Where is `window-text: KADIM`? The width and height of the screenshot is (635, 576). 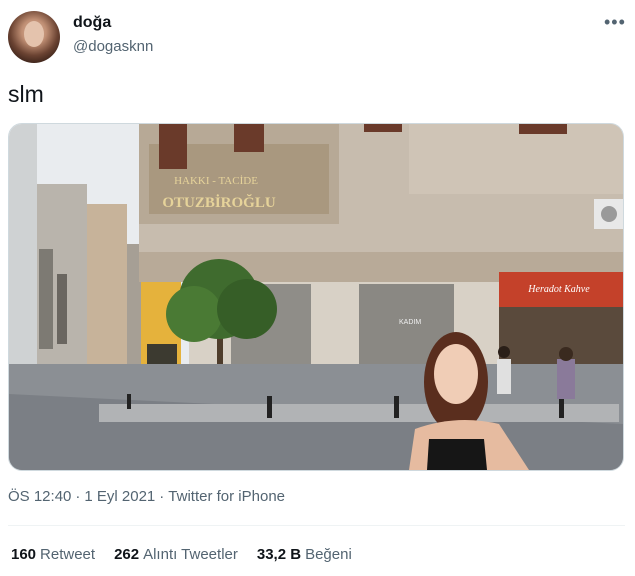
window-text: KADIM is located at coordinates (410, 322).